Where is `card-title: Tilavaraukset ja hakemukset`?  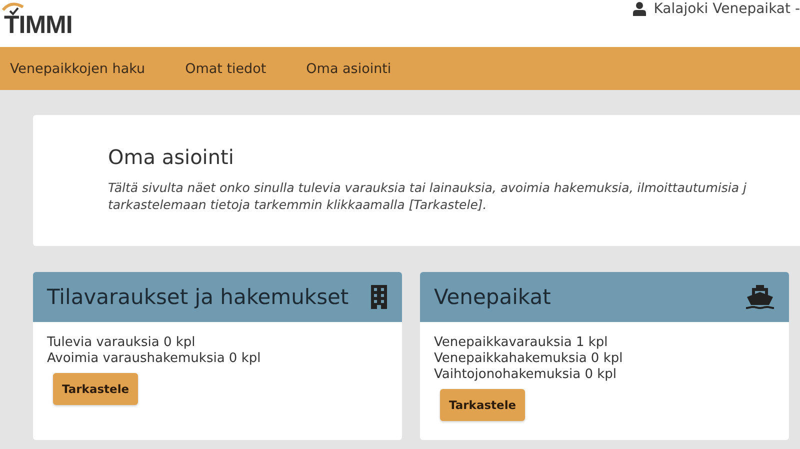 card-title: Tilavaraukset ja hakemukset is located at coordinates (198, 297).